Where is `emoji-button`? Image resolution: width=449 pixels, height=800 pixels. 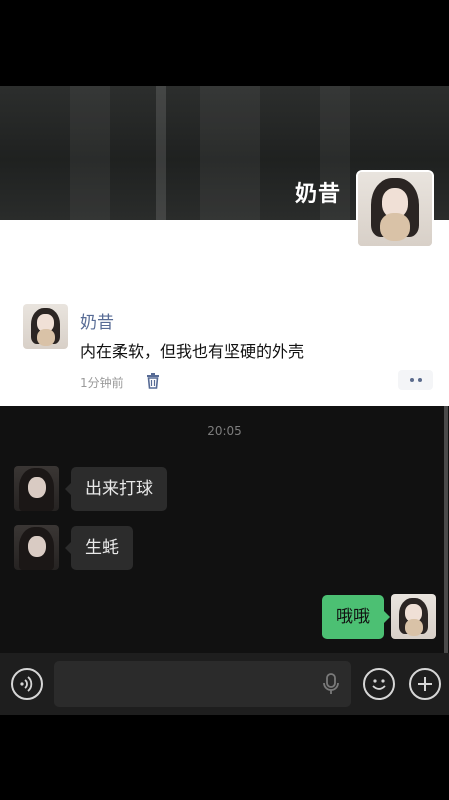 emoji-button is located at coordinates (379, 684).